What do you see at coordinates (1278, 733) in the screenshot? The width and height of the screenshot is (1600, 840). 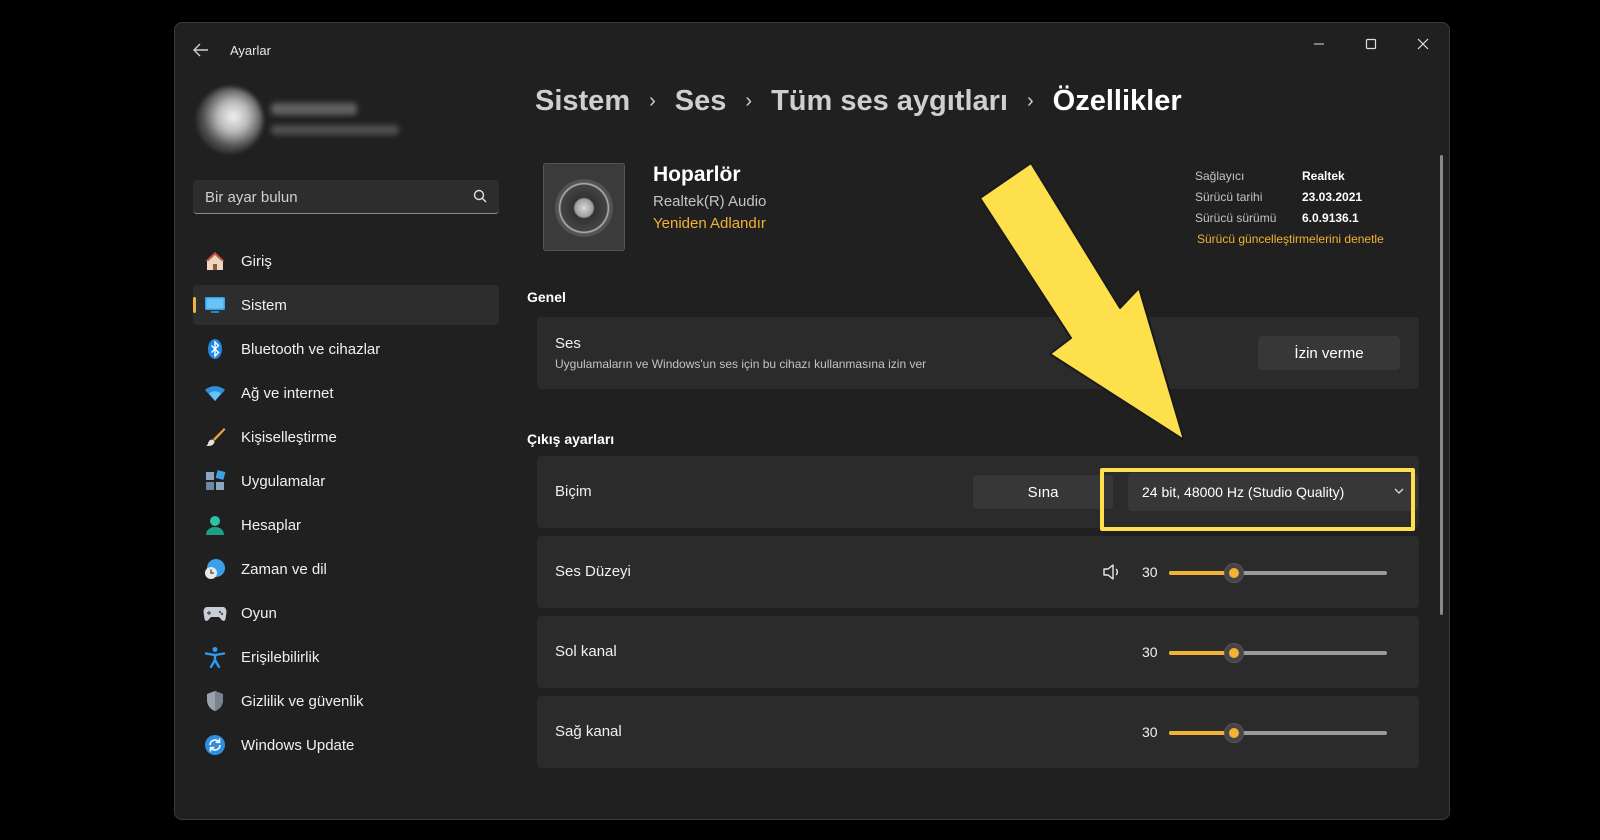 I see `right-channel-slider` at bounding box center [1278, 733].